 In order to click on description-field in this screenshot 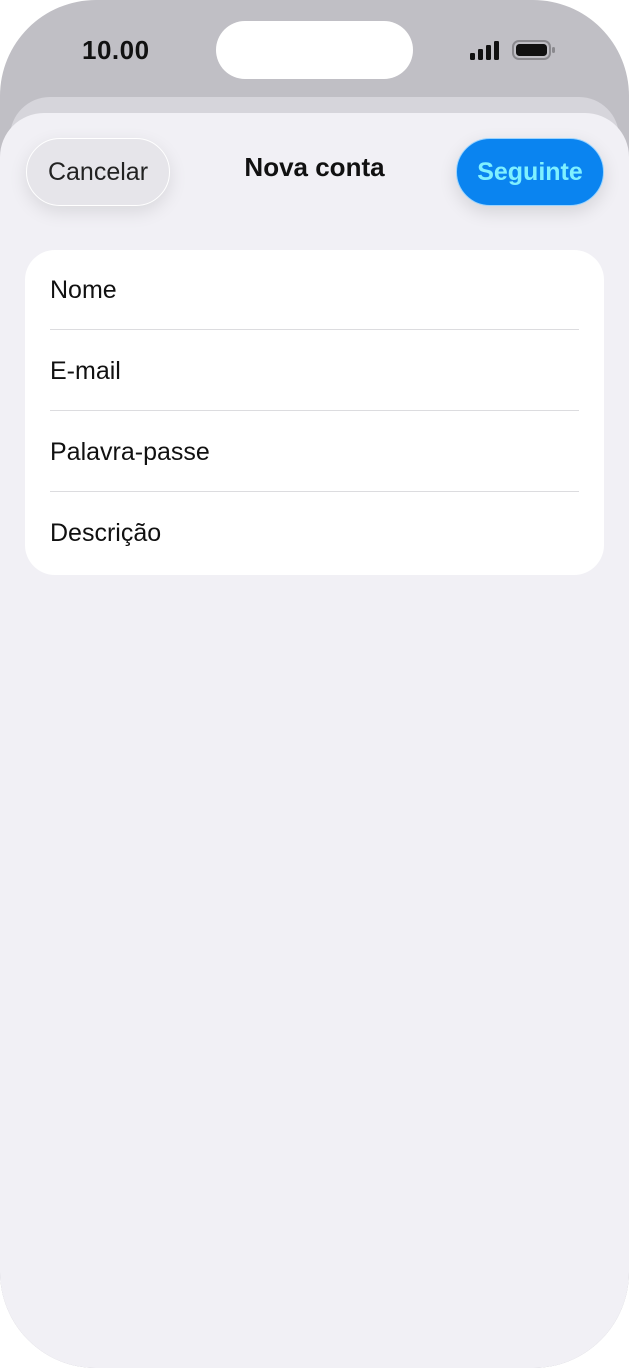, I will do `click(314, 533)`.